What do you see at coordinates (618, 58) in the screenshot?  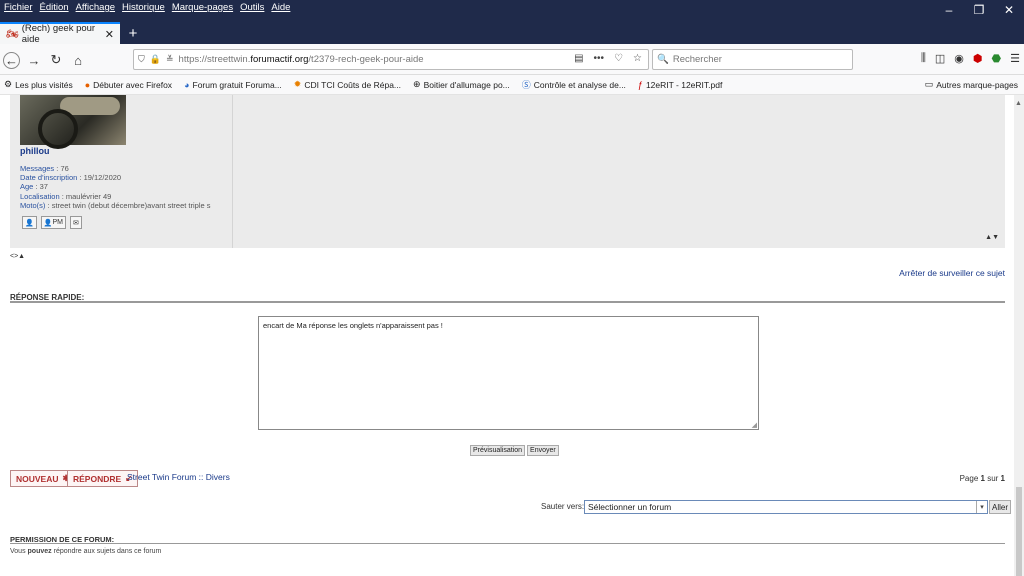 I see `pocket-icon: ♡` at bounding box center [618, 58].